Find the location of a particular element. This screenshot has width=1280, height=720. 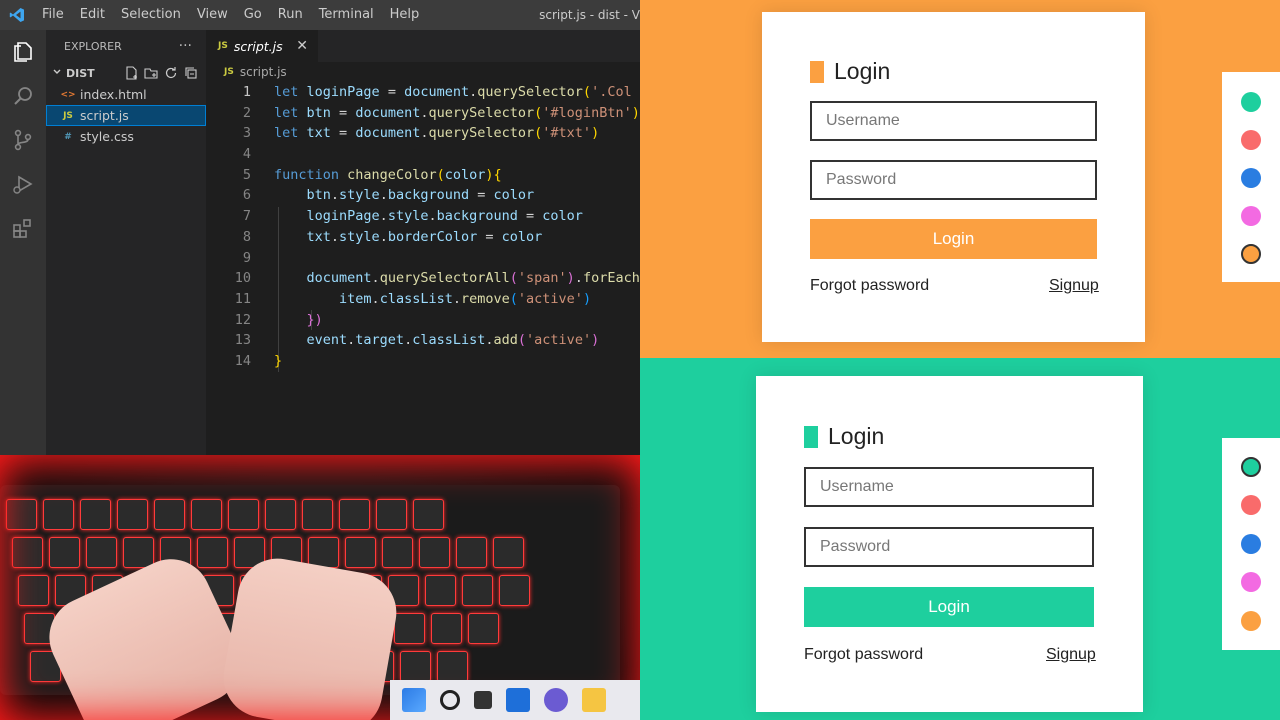

tab-script-js: JS script.js ✕ is located at coordinates (262, 46).